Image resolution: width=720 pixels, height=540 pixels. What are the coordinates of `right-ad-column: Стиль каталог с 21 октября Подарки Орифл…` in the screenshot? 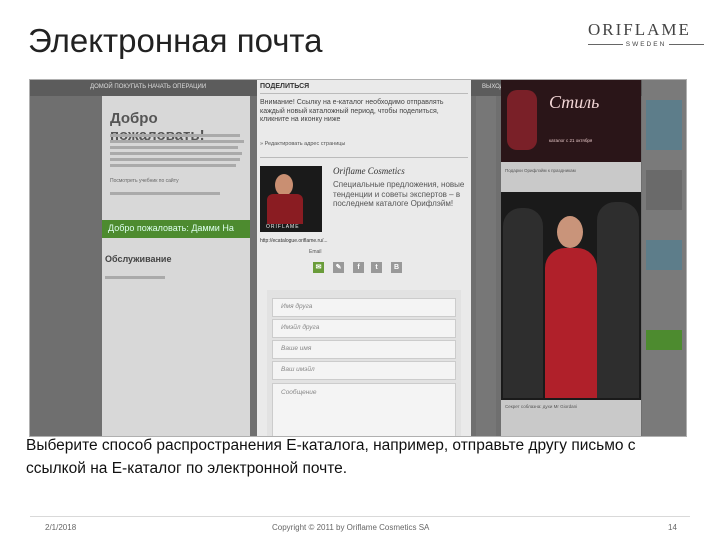 It's located at (571, 258).